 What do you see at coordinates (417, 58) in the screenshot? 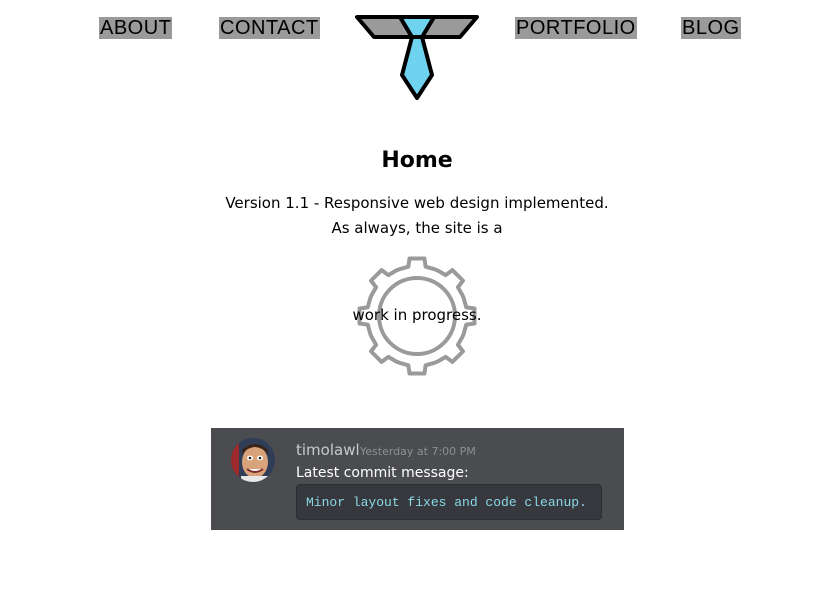
I see `tie-logo-icon` at bounding box center [417, 58].